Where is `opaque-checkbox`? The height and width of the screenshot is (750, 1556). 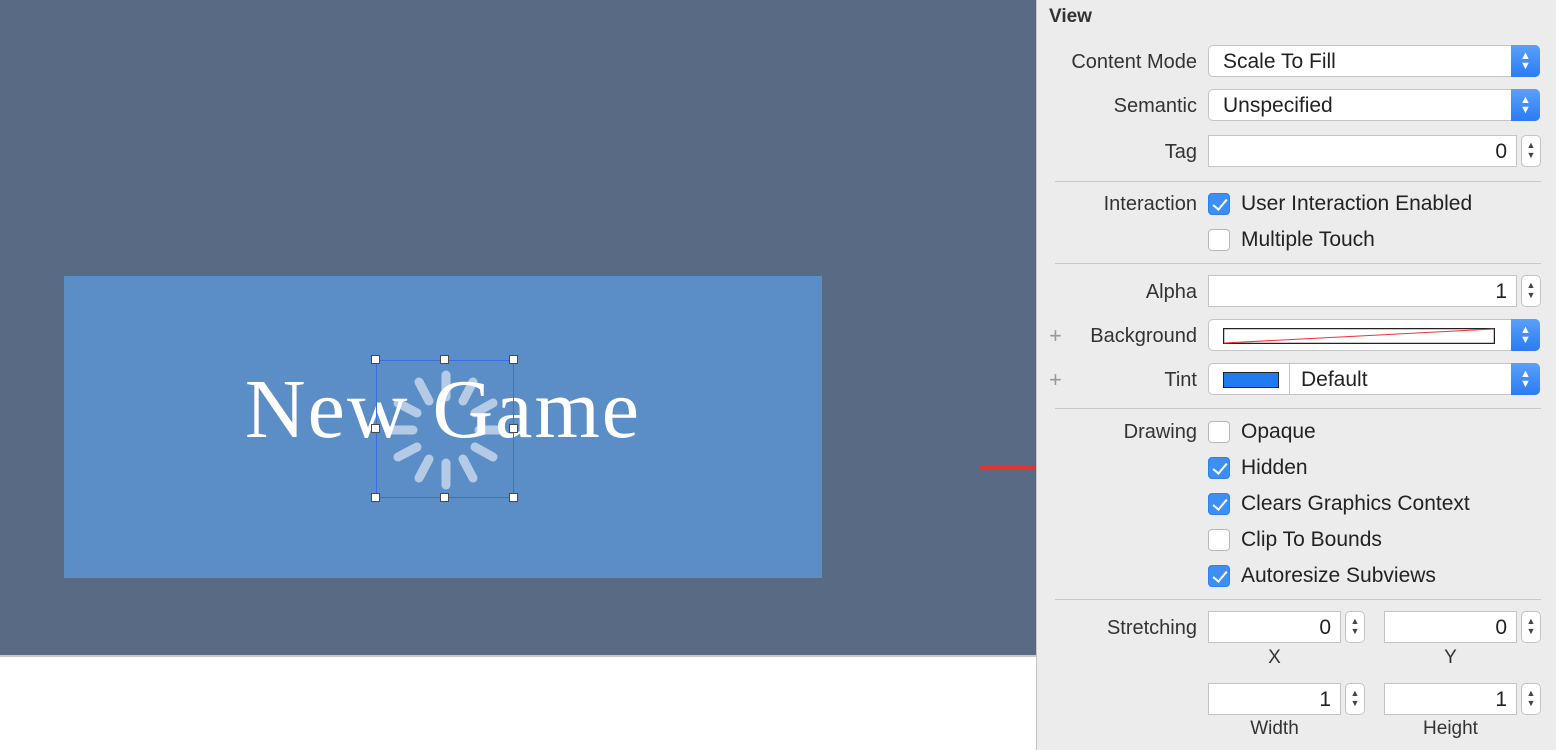
opaque-checkbox is located at coordinates (1219, 432).